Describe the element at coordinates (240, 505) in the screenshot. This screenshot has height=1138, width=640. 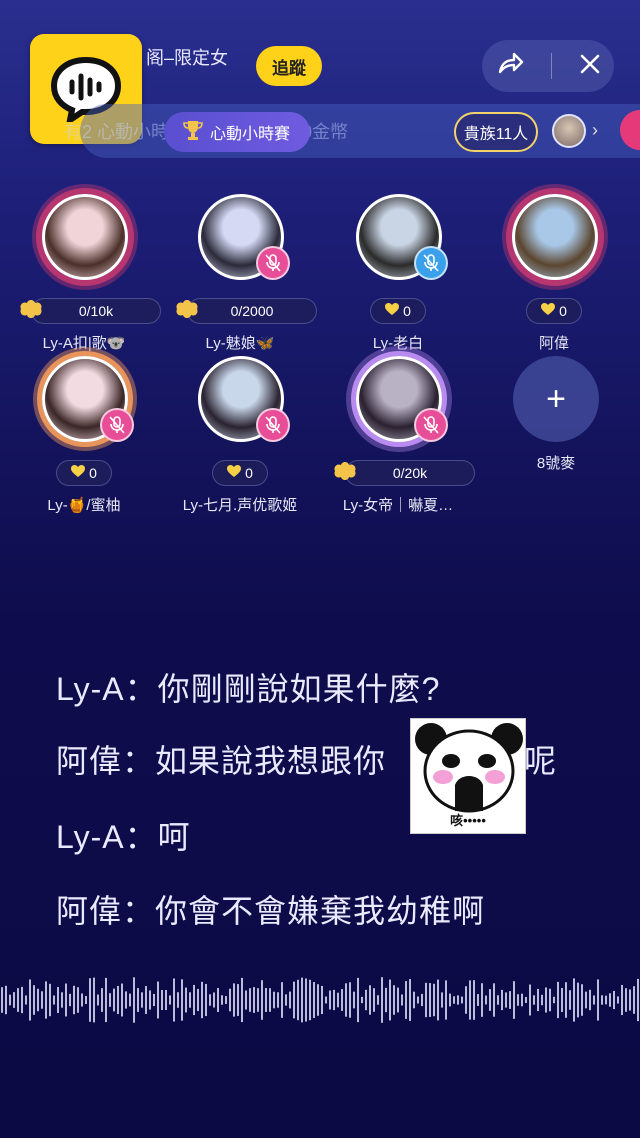
I see `seat-name: Ly-七月.声优歌姬` at that location.